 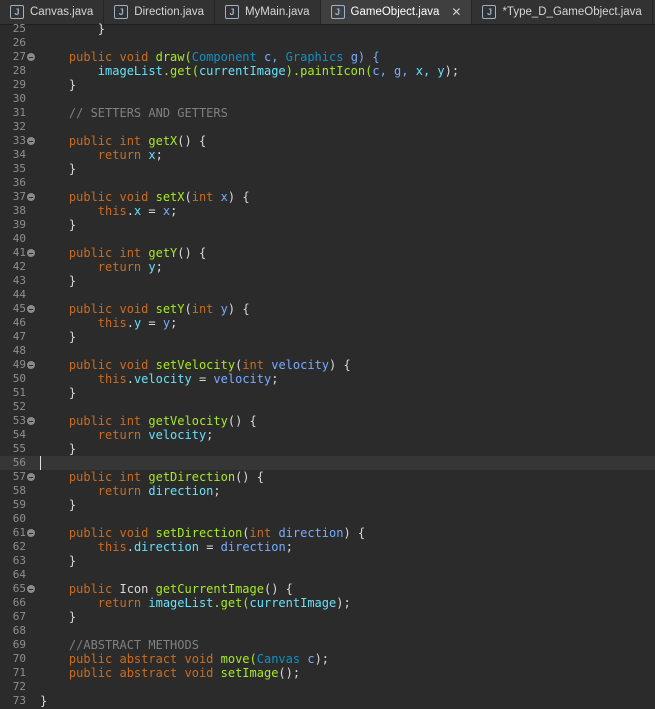 What do you see at coordinates (327, 659) in the screenshot?
I see `code-line: 70 public abstract void move(Canvas c);` at bounding box center [327, 659].